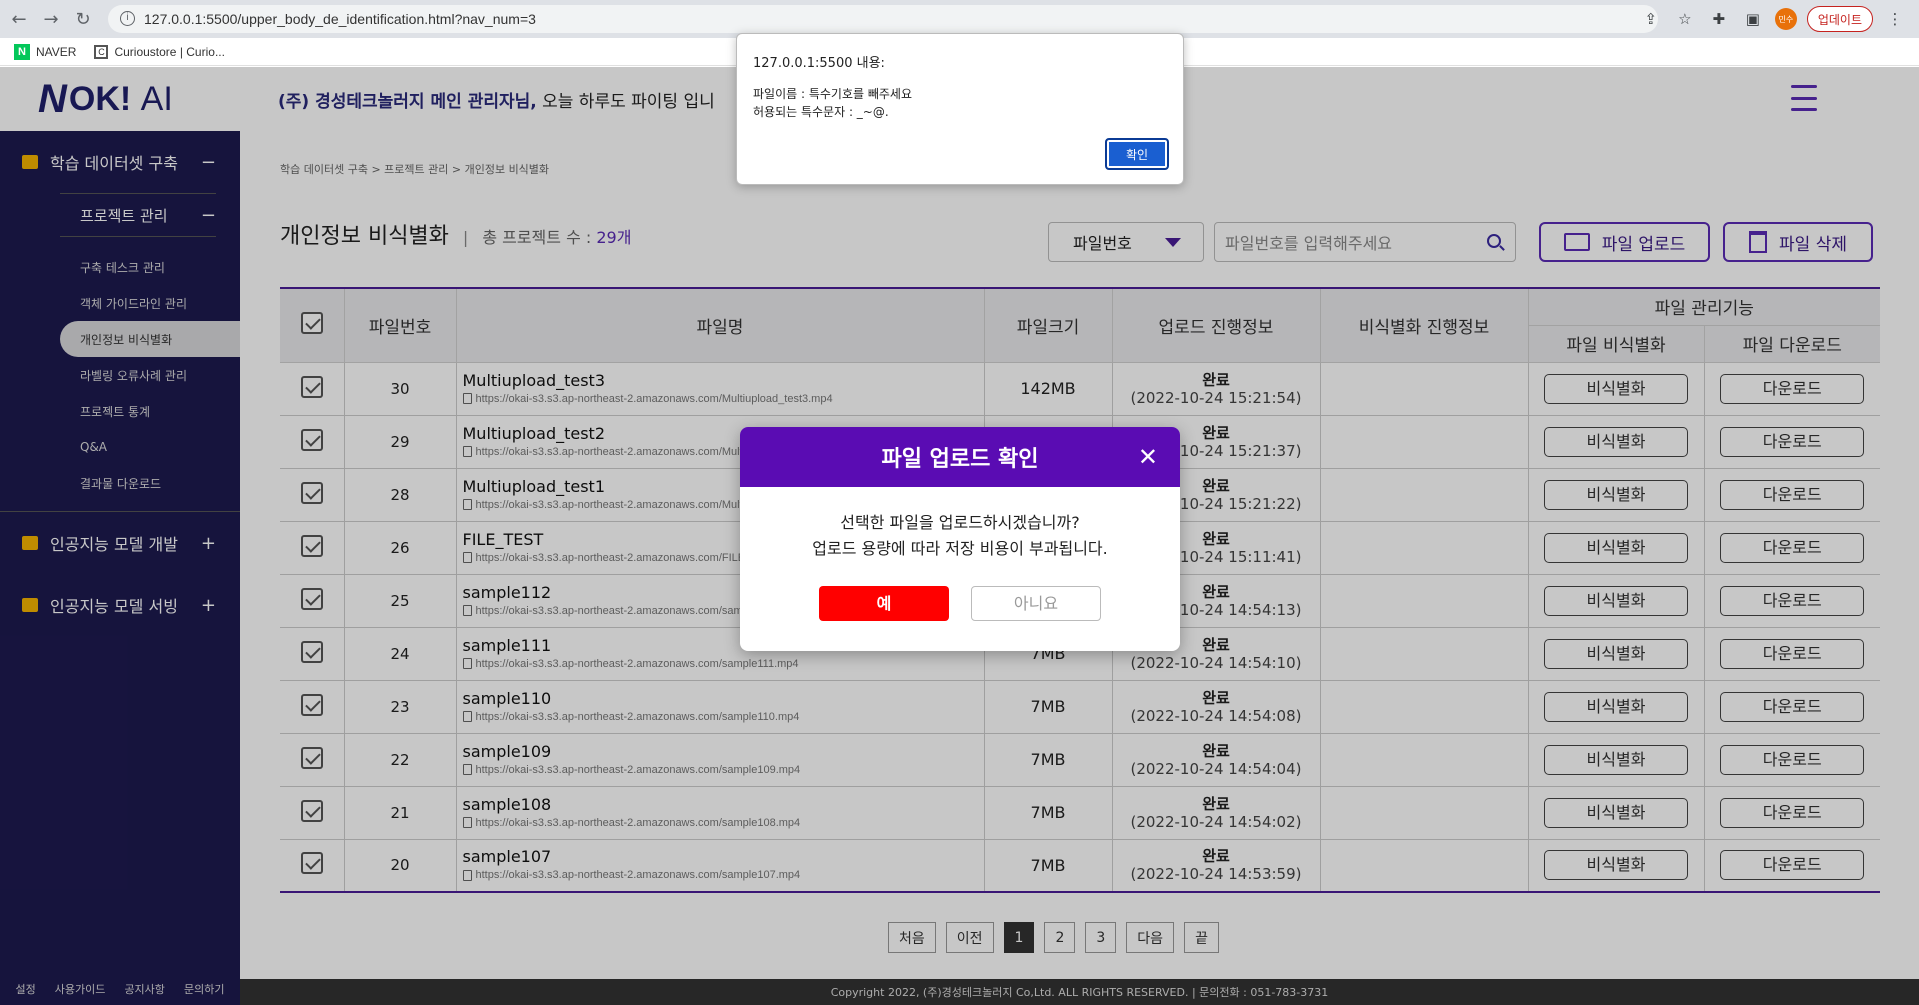  I want to click on info-icon: i, so click(127, 18).